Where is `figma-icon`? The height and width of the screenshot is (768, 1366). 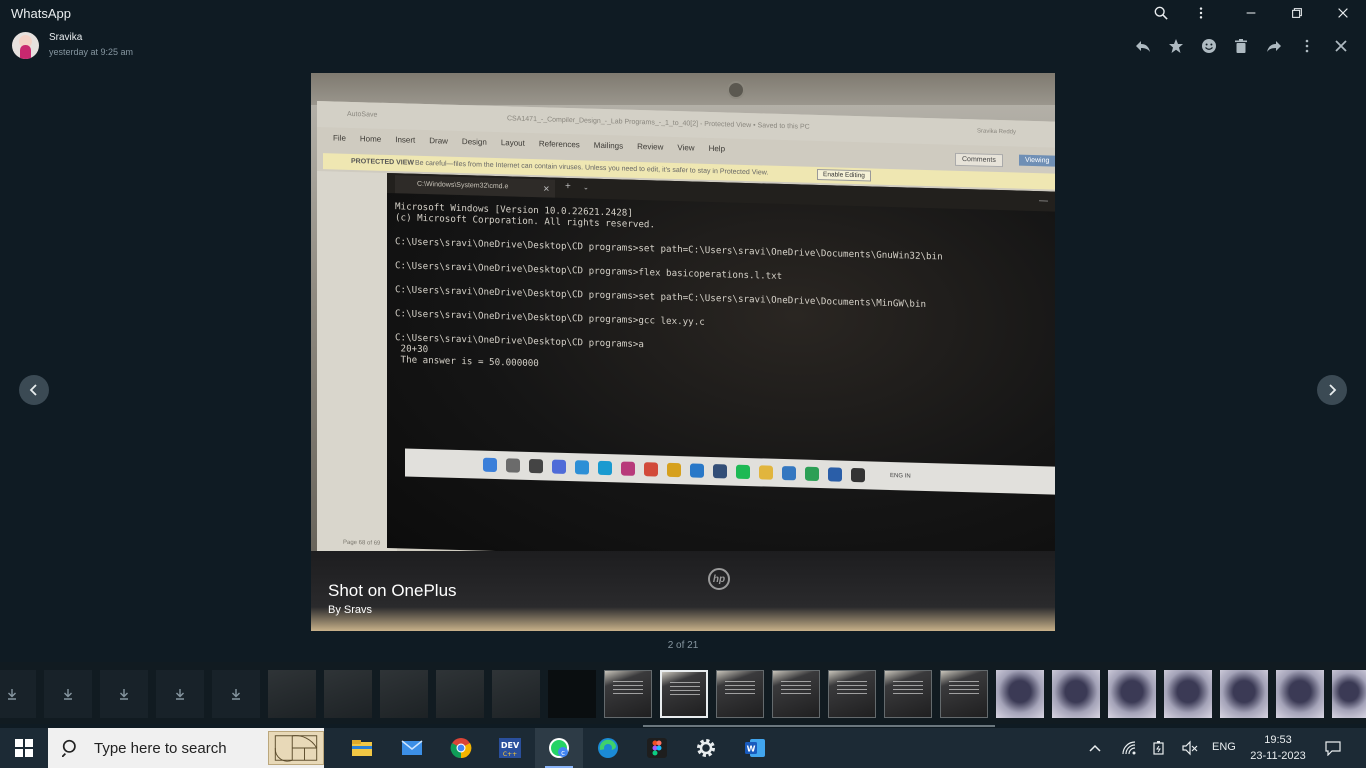
figma-icon is located at coordinates (657, 748).